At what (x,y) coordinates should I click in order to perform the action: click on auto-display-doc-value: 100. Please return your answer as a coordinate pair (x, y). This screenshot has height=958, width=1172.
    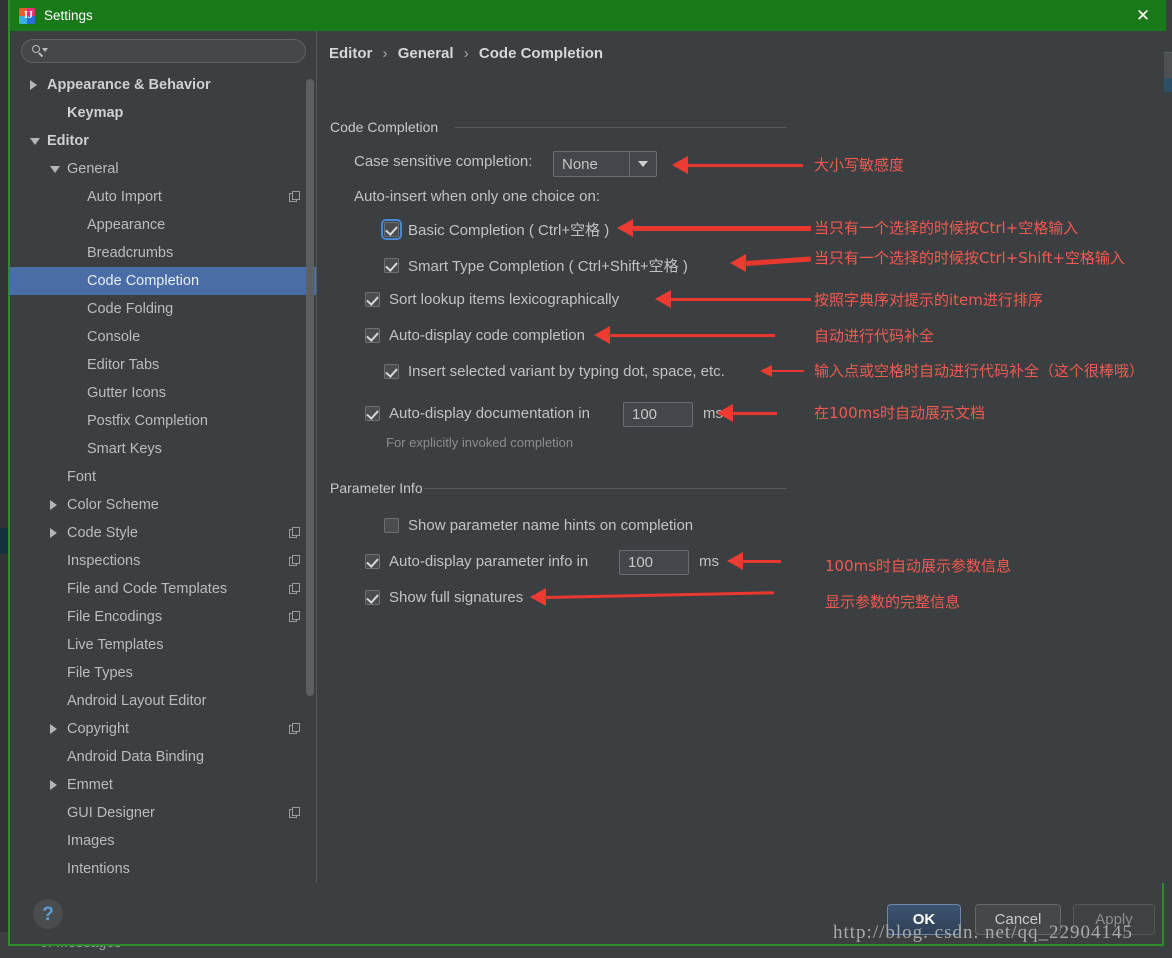
    Looking at the image, I should click on (645, 414).